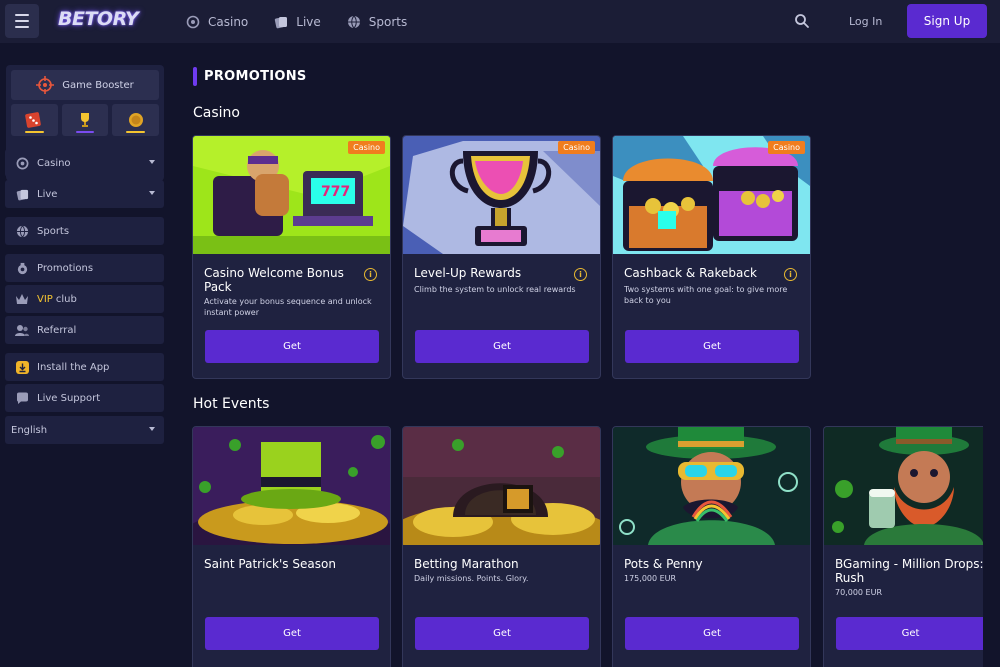 The image size is (1000, 667). What do you see at coordinates (663, 564) in the screenshot?
I see `event-card-title: Pots & Penny` at bounding box center [663, 564].